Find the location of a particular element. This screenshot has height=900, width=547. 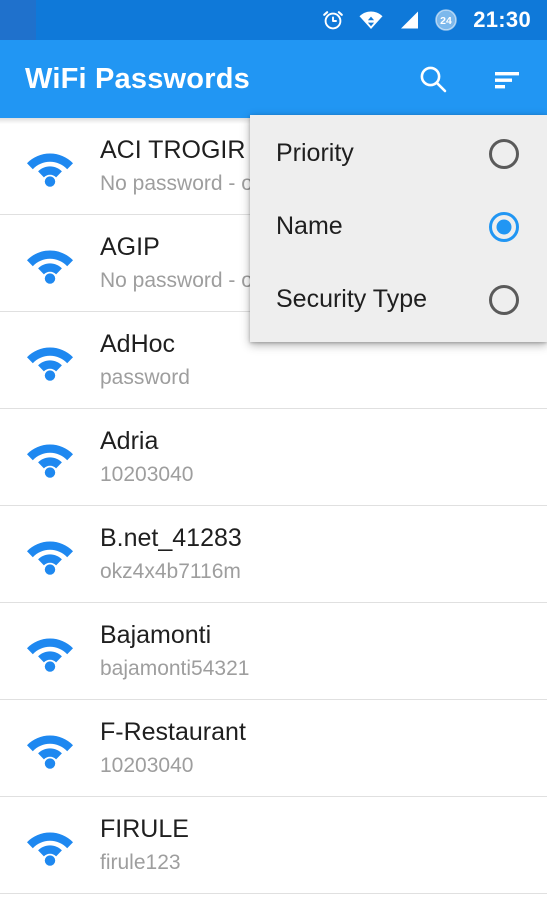

network-password: password is located at coordinates (145, 377).